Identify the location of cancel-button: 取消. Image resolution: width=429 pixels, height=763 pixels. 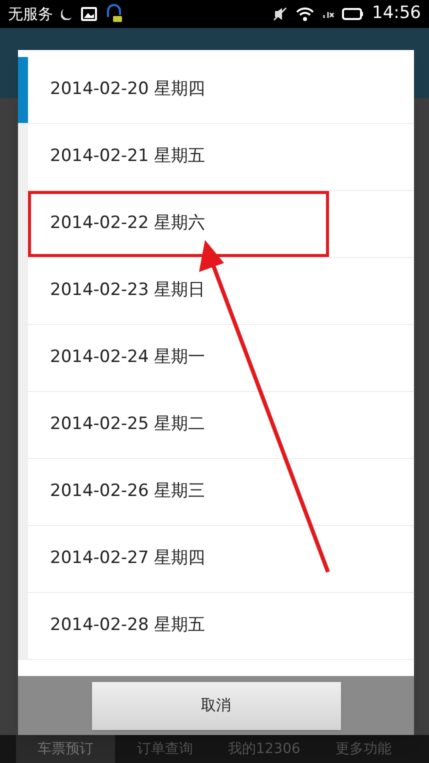
(216, 706).